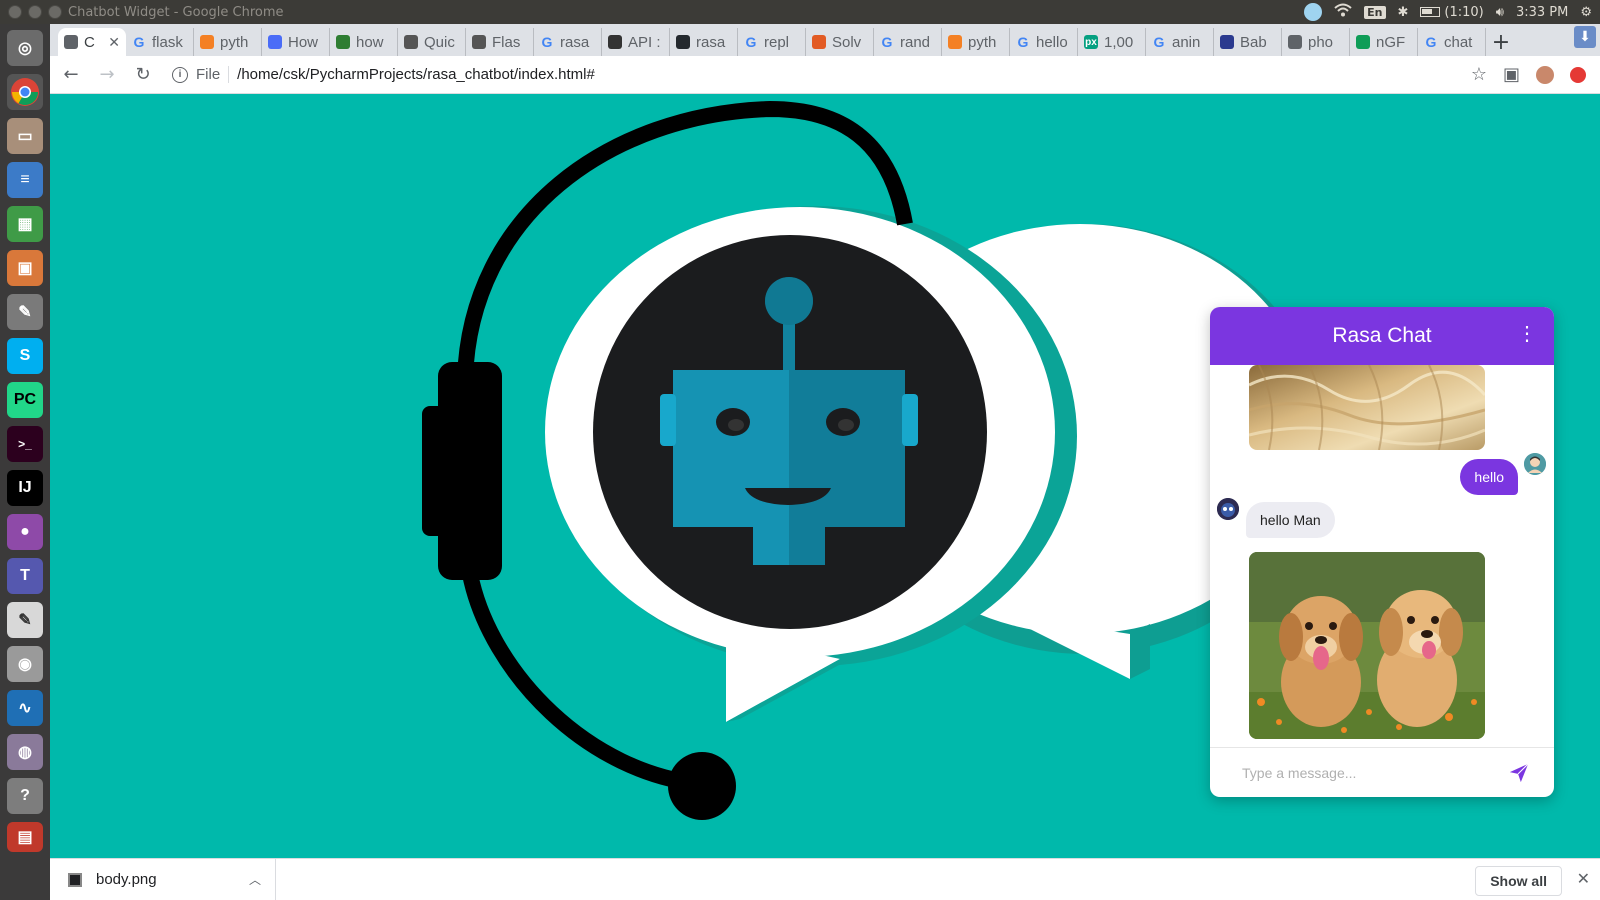  I want to click on tab: Quic, so click(432, 42).